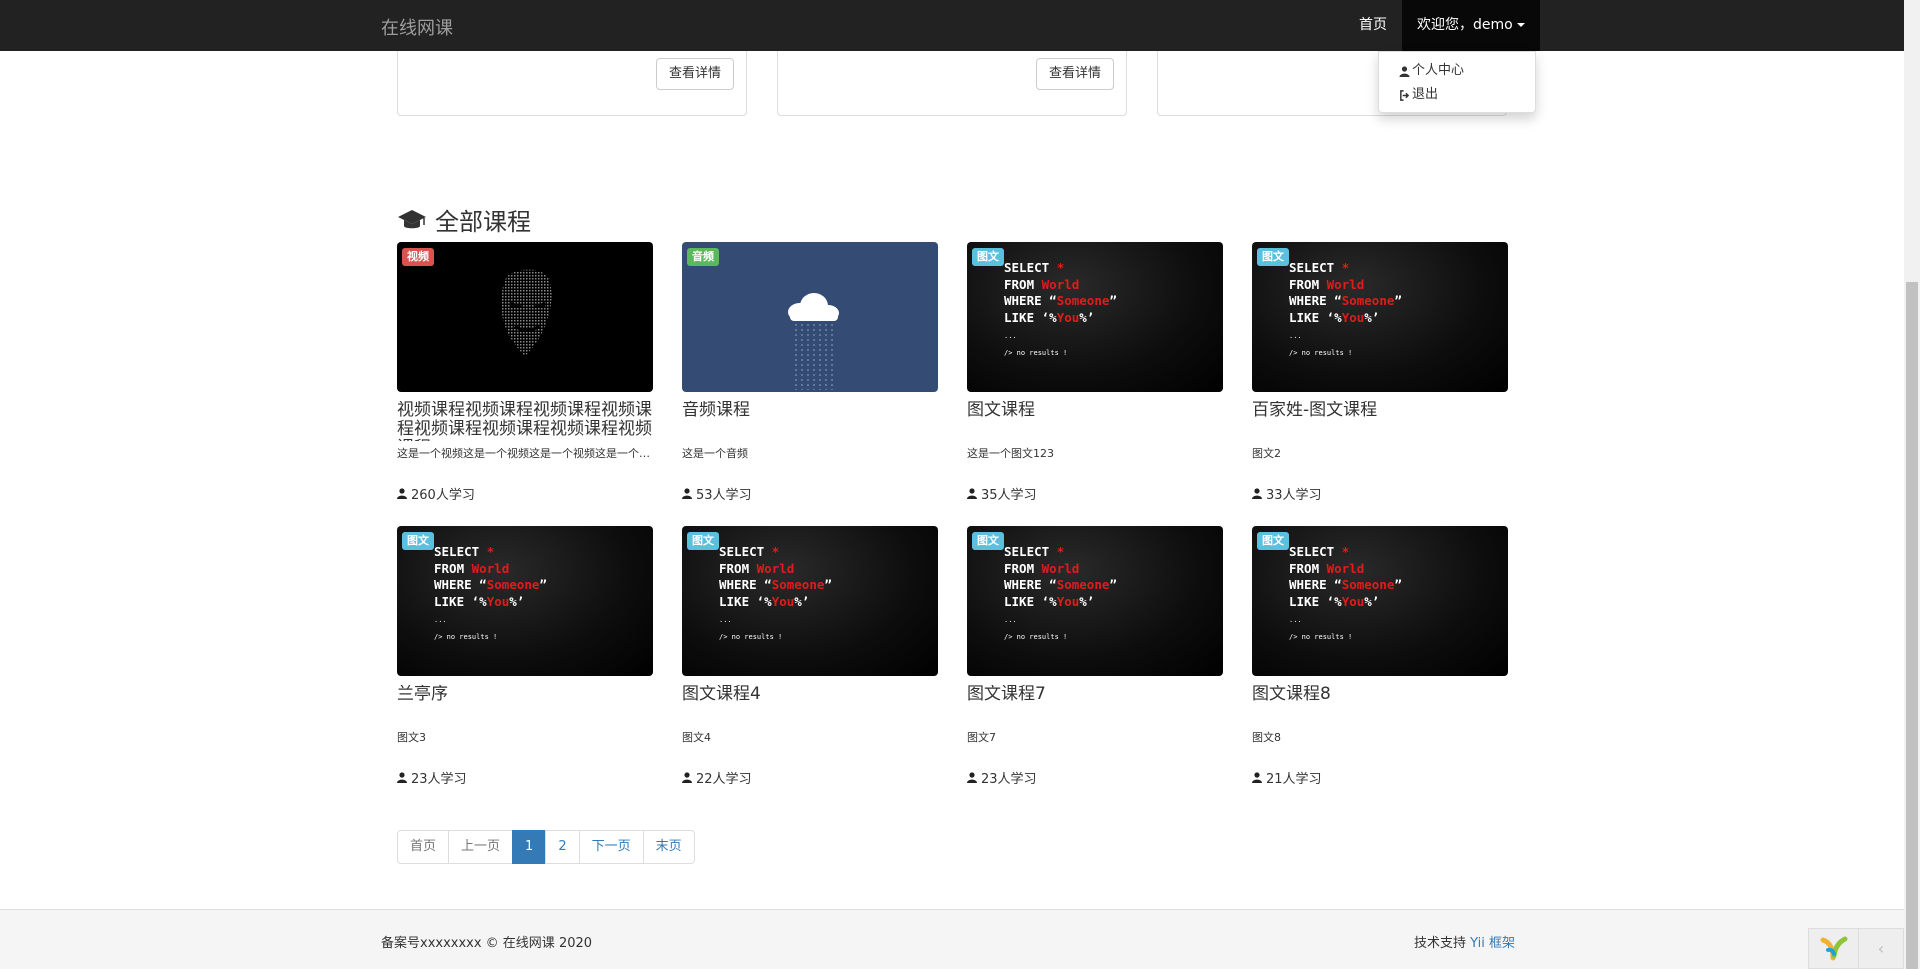 Image resolution: width=1920 pixels, height=969 pixels. What do you see at coordinates (724, 495) in the screenshot?
I see `course-learners-count: 53人学习` at bounding box center [724, 495].